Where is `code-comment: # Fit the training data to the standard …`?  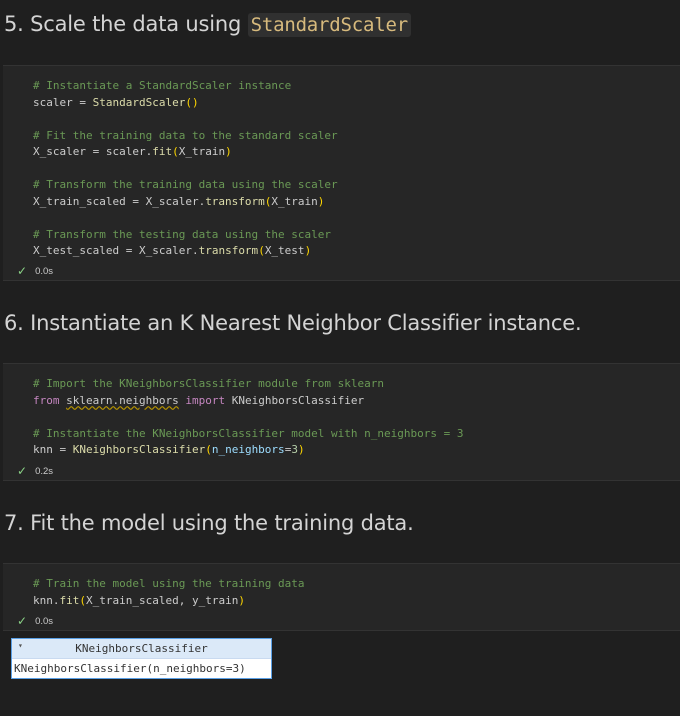
code-comment: # Fit the training data to the standard … is located at coordinates (185, 135).